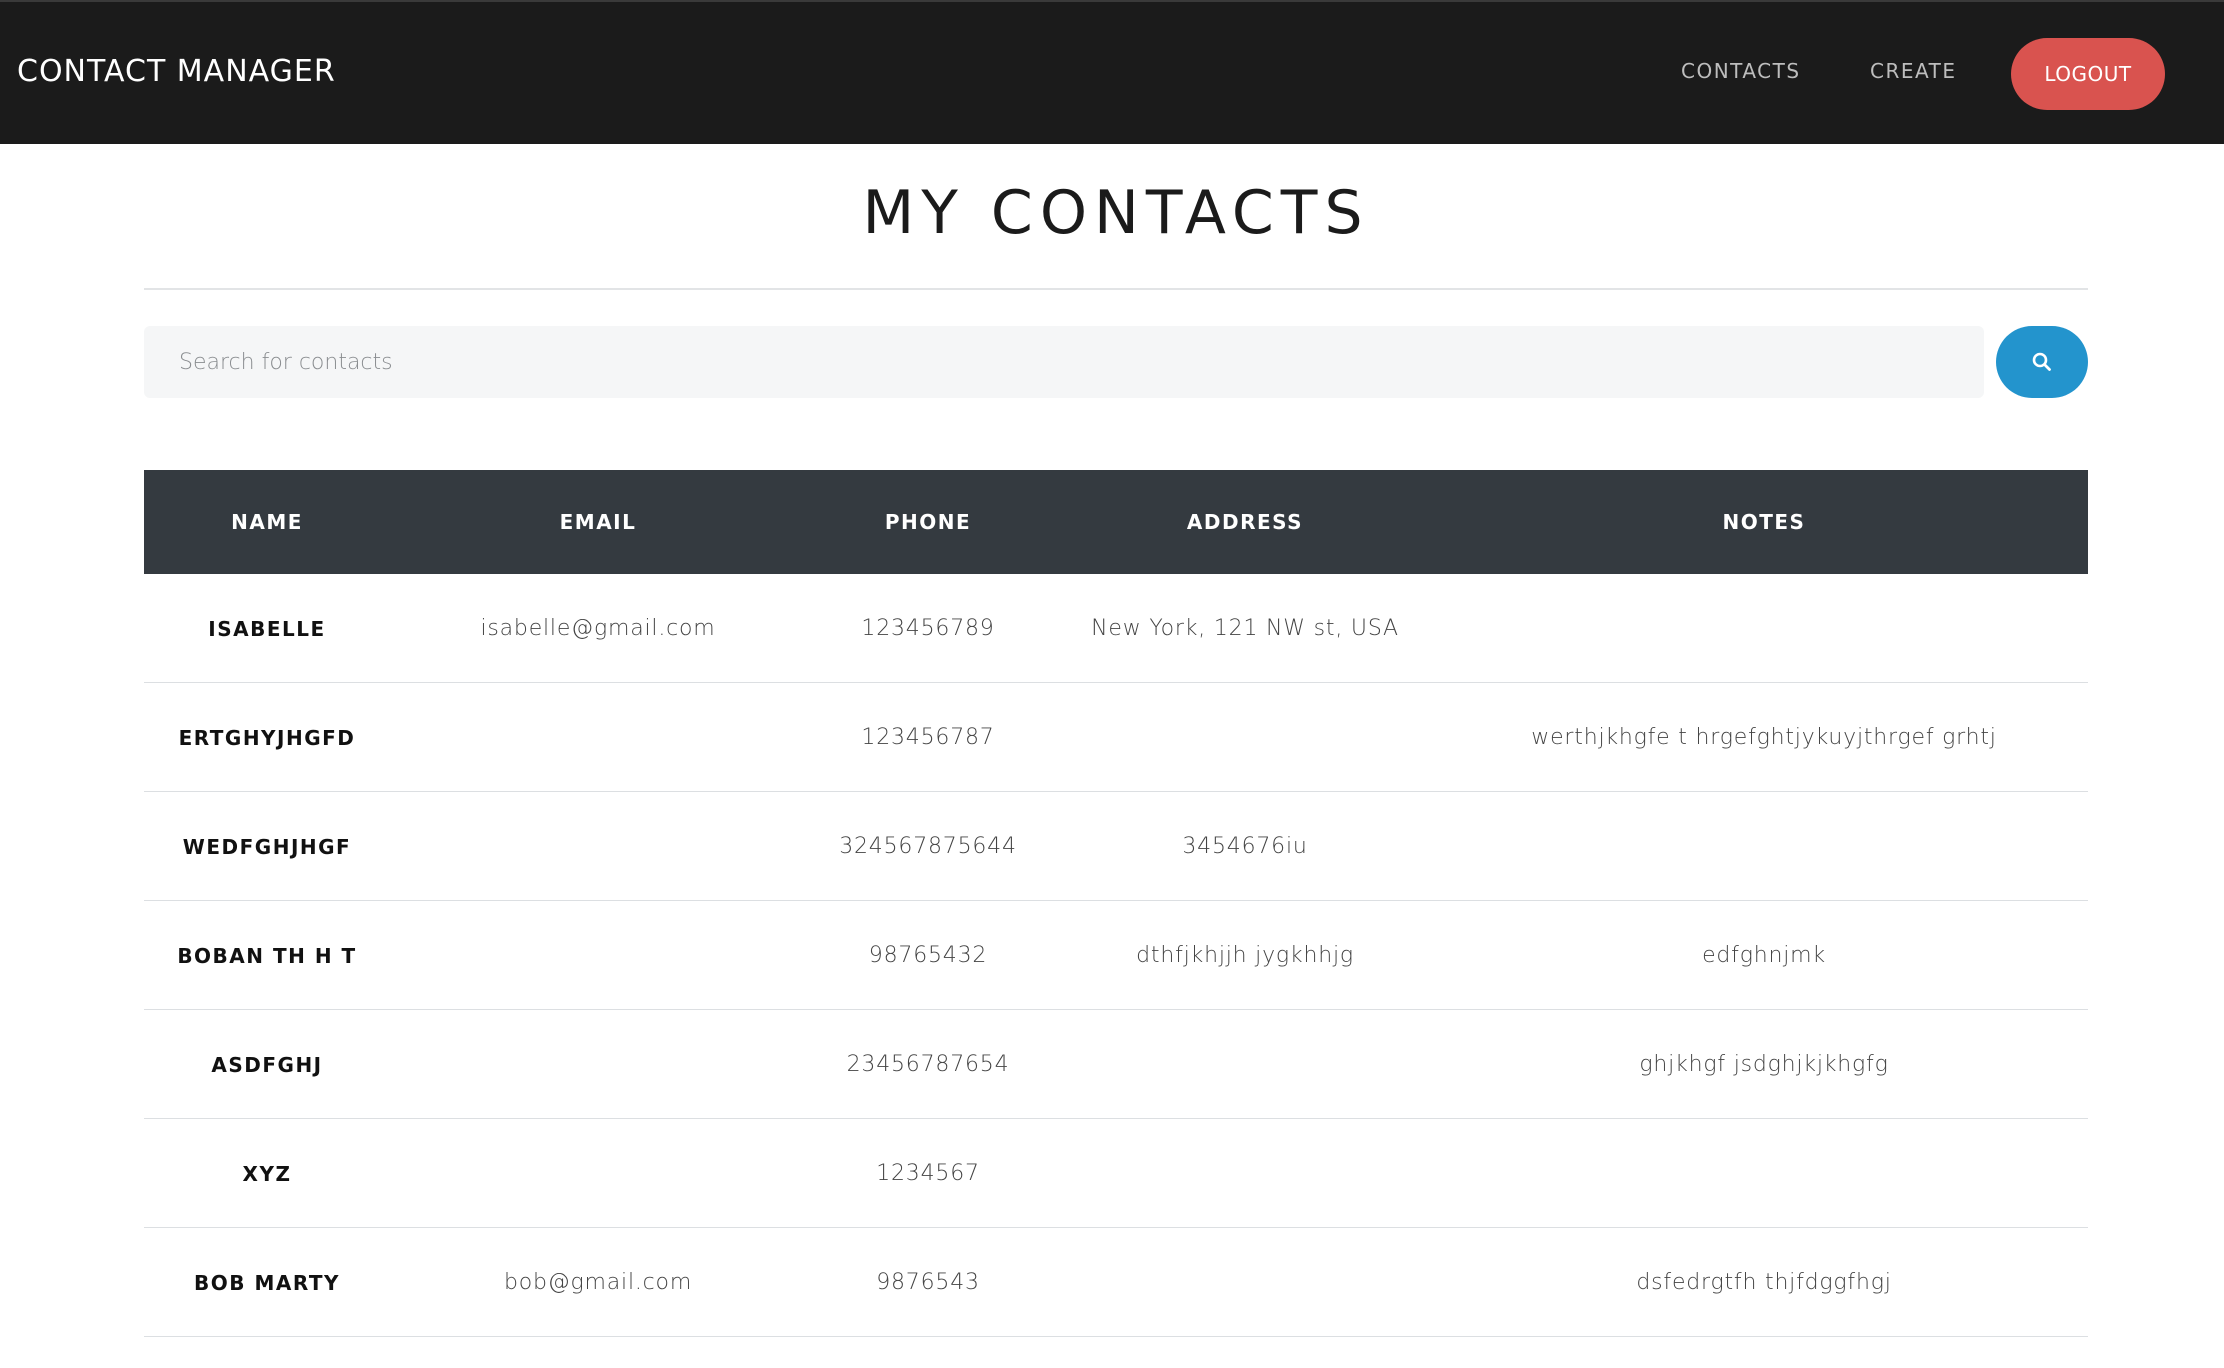 Image resolution: width=2224 pixels, height=1368 pixels. What do you see at coordinates (928, 522) in the screenshot?
I see `column-header-phone: PHONE` at bounding box center [928, 522].